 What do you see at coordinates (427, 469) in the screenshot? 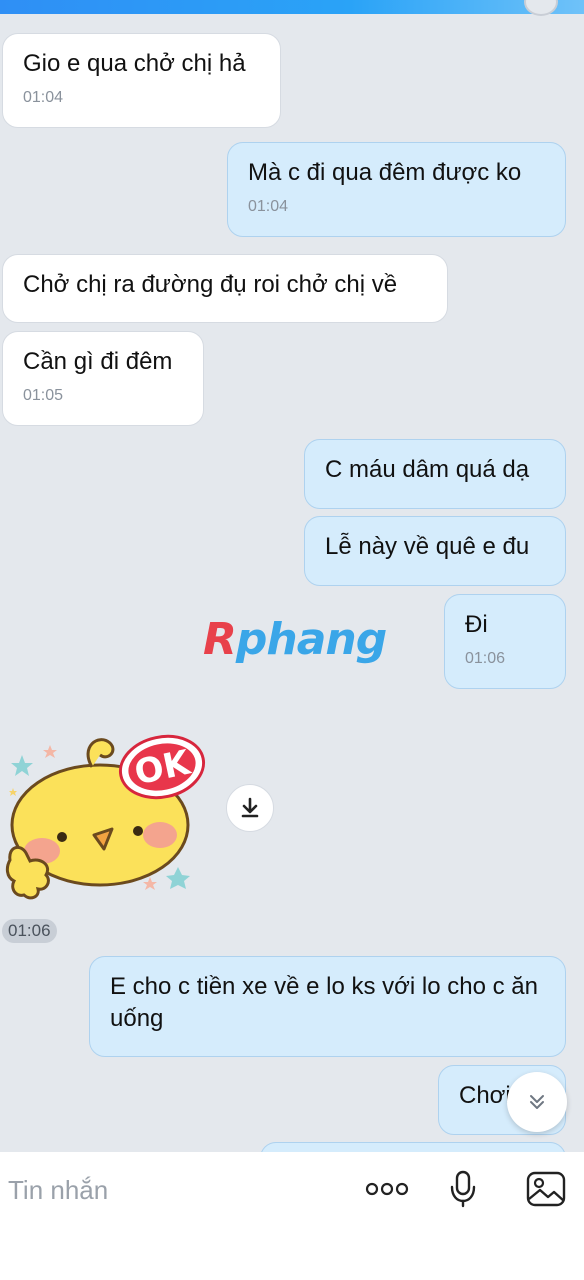
I see `message-text: C máu dâm quá dạ` at bounding box center [427, 469].